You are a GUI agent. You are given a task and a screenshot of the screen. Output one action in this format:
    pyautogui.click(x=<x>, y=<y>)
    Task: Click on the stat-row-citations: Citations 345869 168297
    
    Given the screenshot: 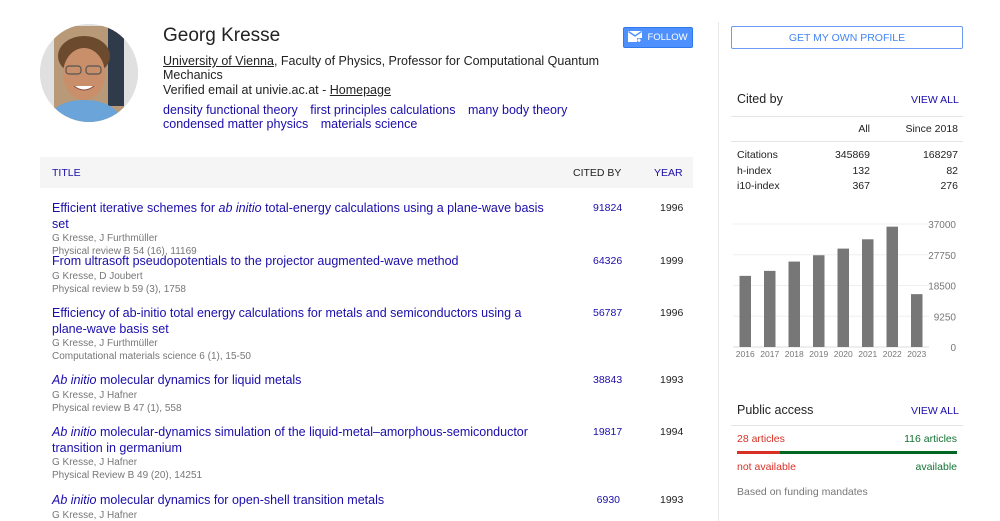 What is the action you would take?
    pyautogui.click(x=847, y=157)
    